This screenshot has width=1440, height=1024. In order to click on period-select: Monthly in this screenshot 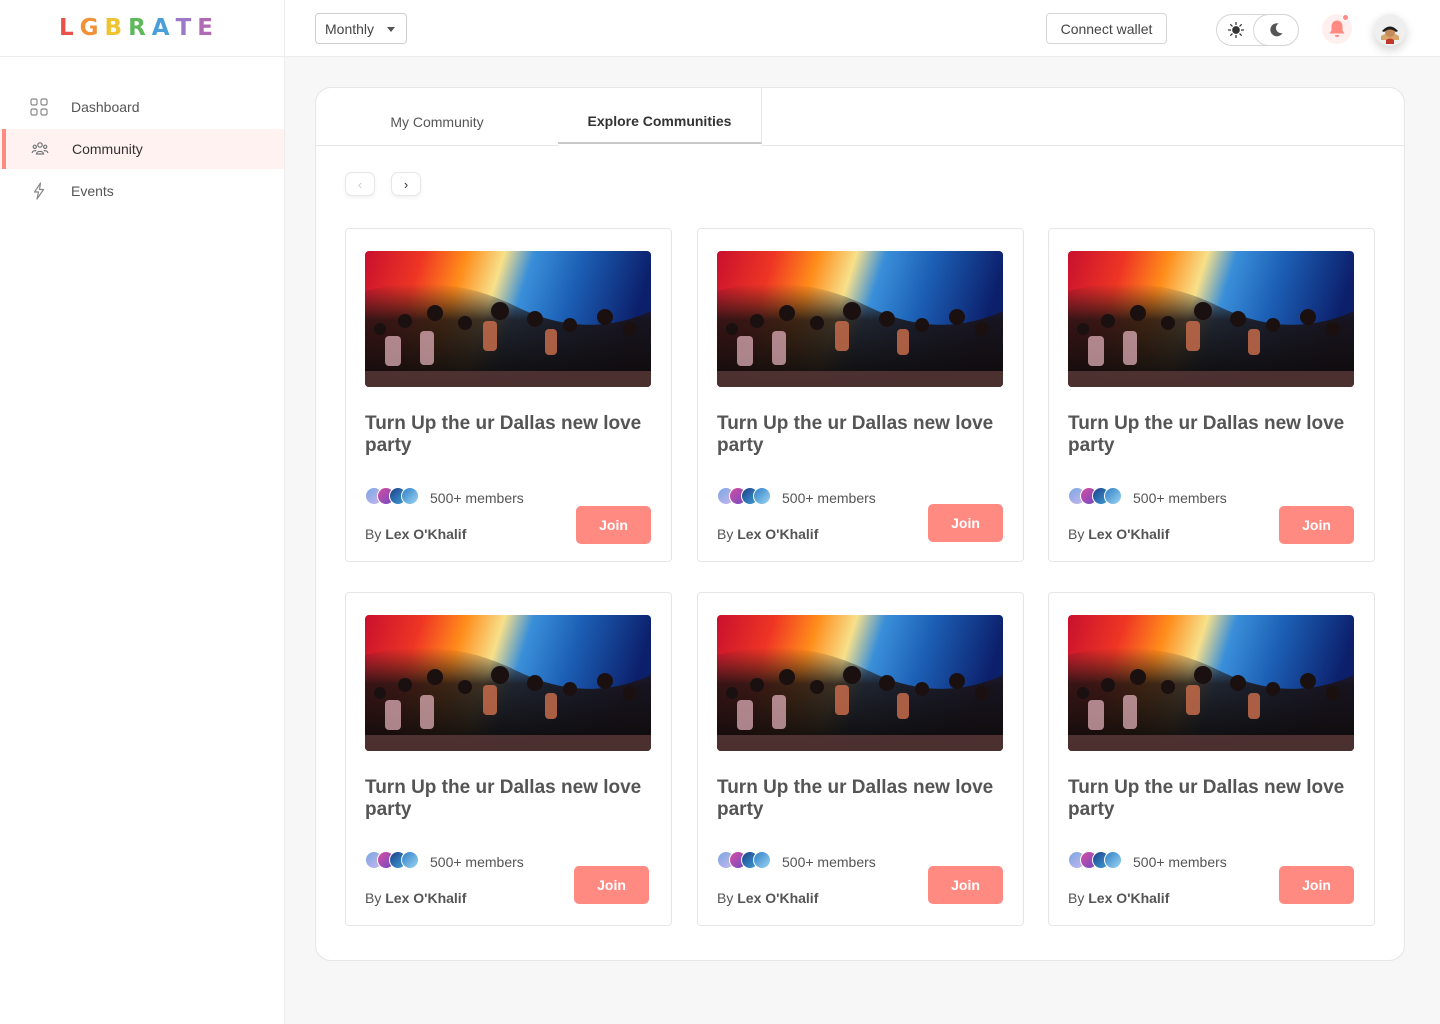, I will do `click(361, 28)`.